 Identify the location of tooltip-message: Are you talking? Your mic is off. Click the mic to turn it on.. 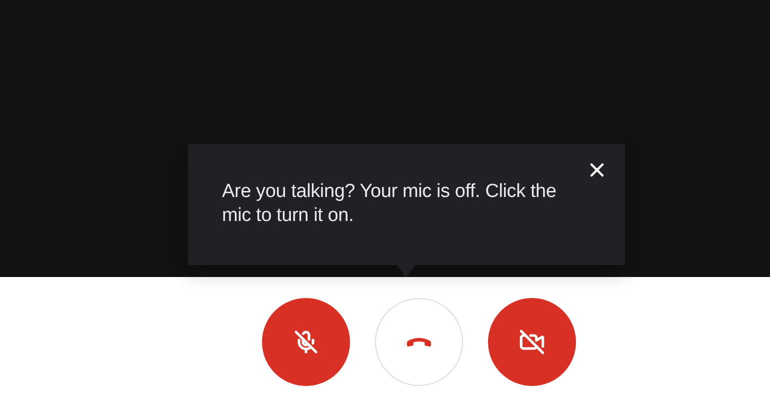
(390, 204).